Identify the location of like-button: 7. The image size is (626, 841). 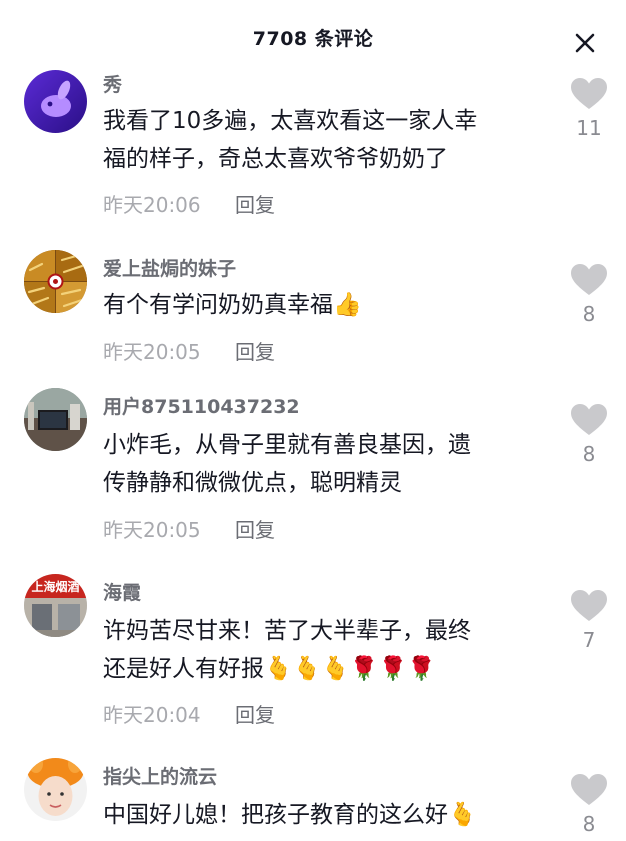
(589, 621).